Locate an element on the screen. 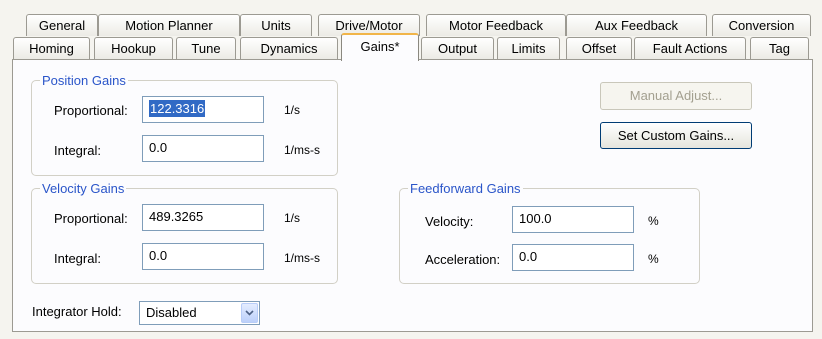  position-proportional-input: 122.3316 is located at coordinates (203, 109).